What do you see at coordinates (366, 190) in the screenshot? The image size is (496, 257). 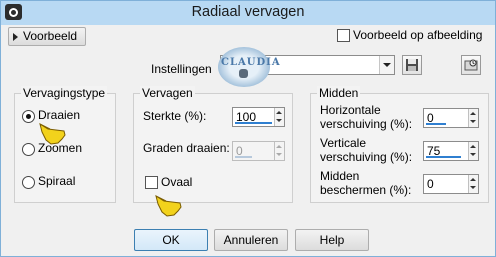 I see `protect-label-line2: beschermen (%):` at bounding box center [366, 190].